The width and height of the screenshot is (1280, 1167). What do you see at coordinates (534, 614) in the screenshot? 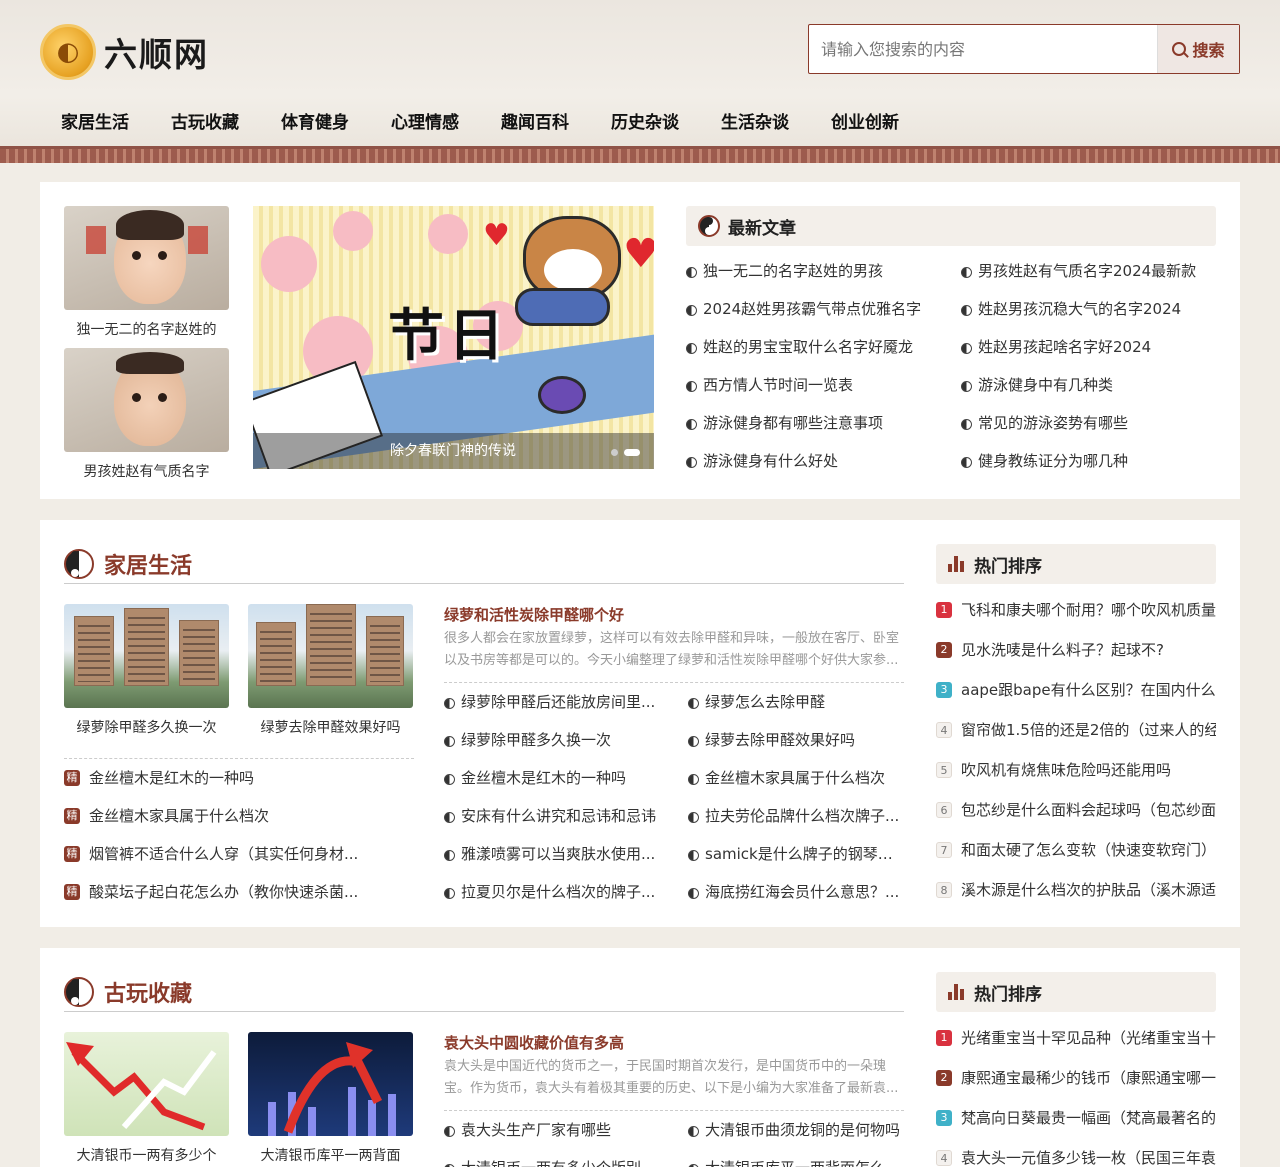
I see `feature-article-title: 绿萝和活性炭除甲醛哪个好` at bounding box center [534, 614].